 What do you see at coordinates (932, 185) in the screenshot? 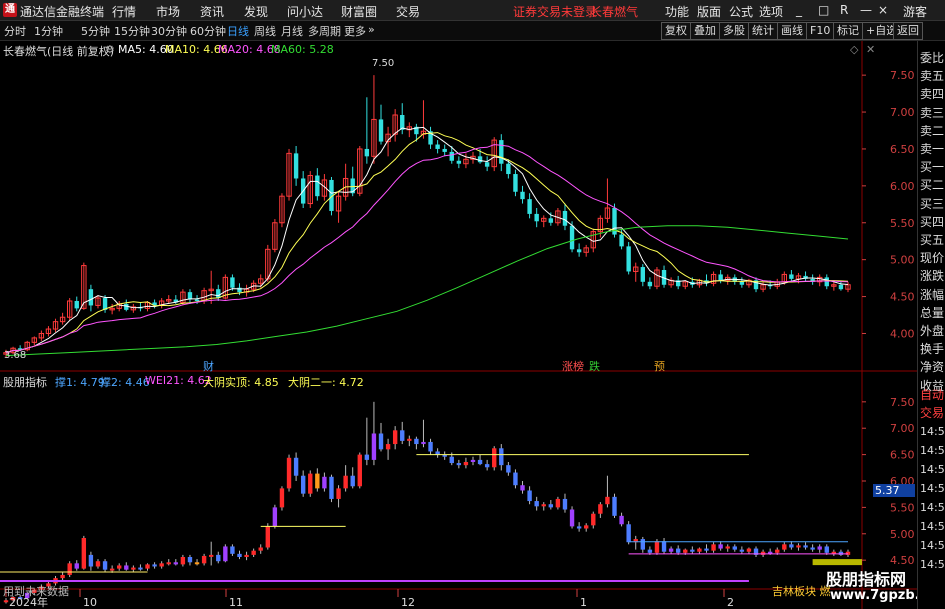
I see `quote-field-7: 买二` at bounding box center [932, 185].